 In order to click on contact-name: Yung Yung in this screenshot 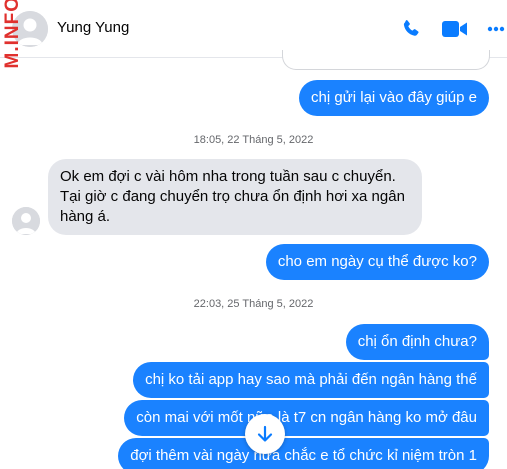, I will do `click(93, 27)`.